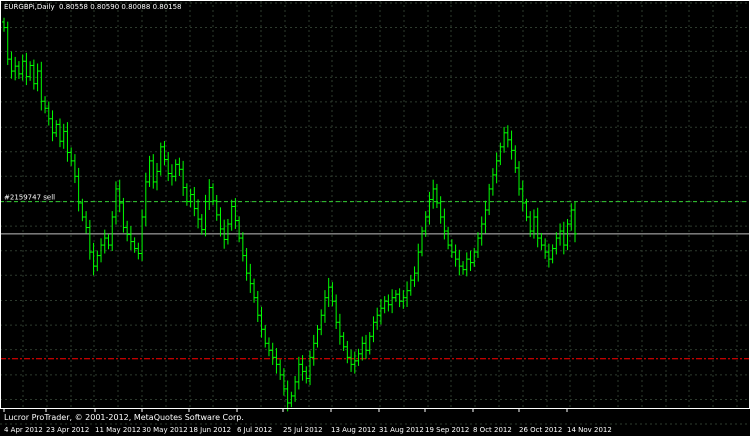 Image resolution: width=750 pixels, height=436 pixels. Describe the element at coordinates (23, 430) in the screenshot. I see `time-axis-label: 4 Apr 2012` at that location.